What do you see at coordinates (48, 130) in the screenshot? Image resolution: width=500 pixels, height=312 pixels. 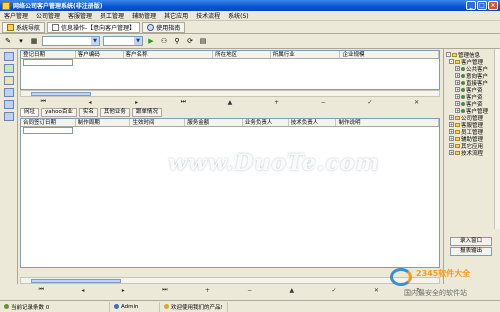 I see `contract-date-filter` at bounding box center [48, 130].